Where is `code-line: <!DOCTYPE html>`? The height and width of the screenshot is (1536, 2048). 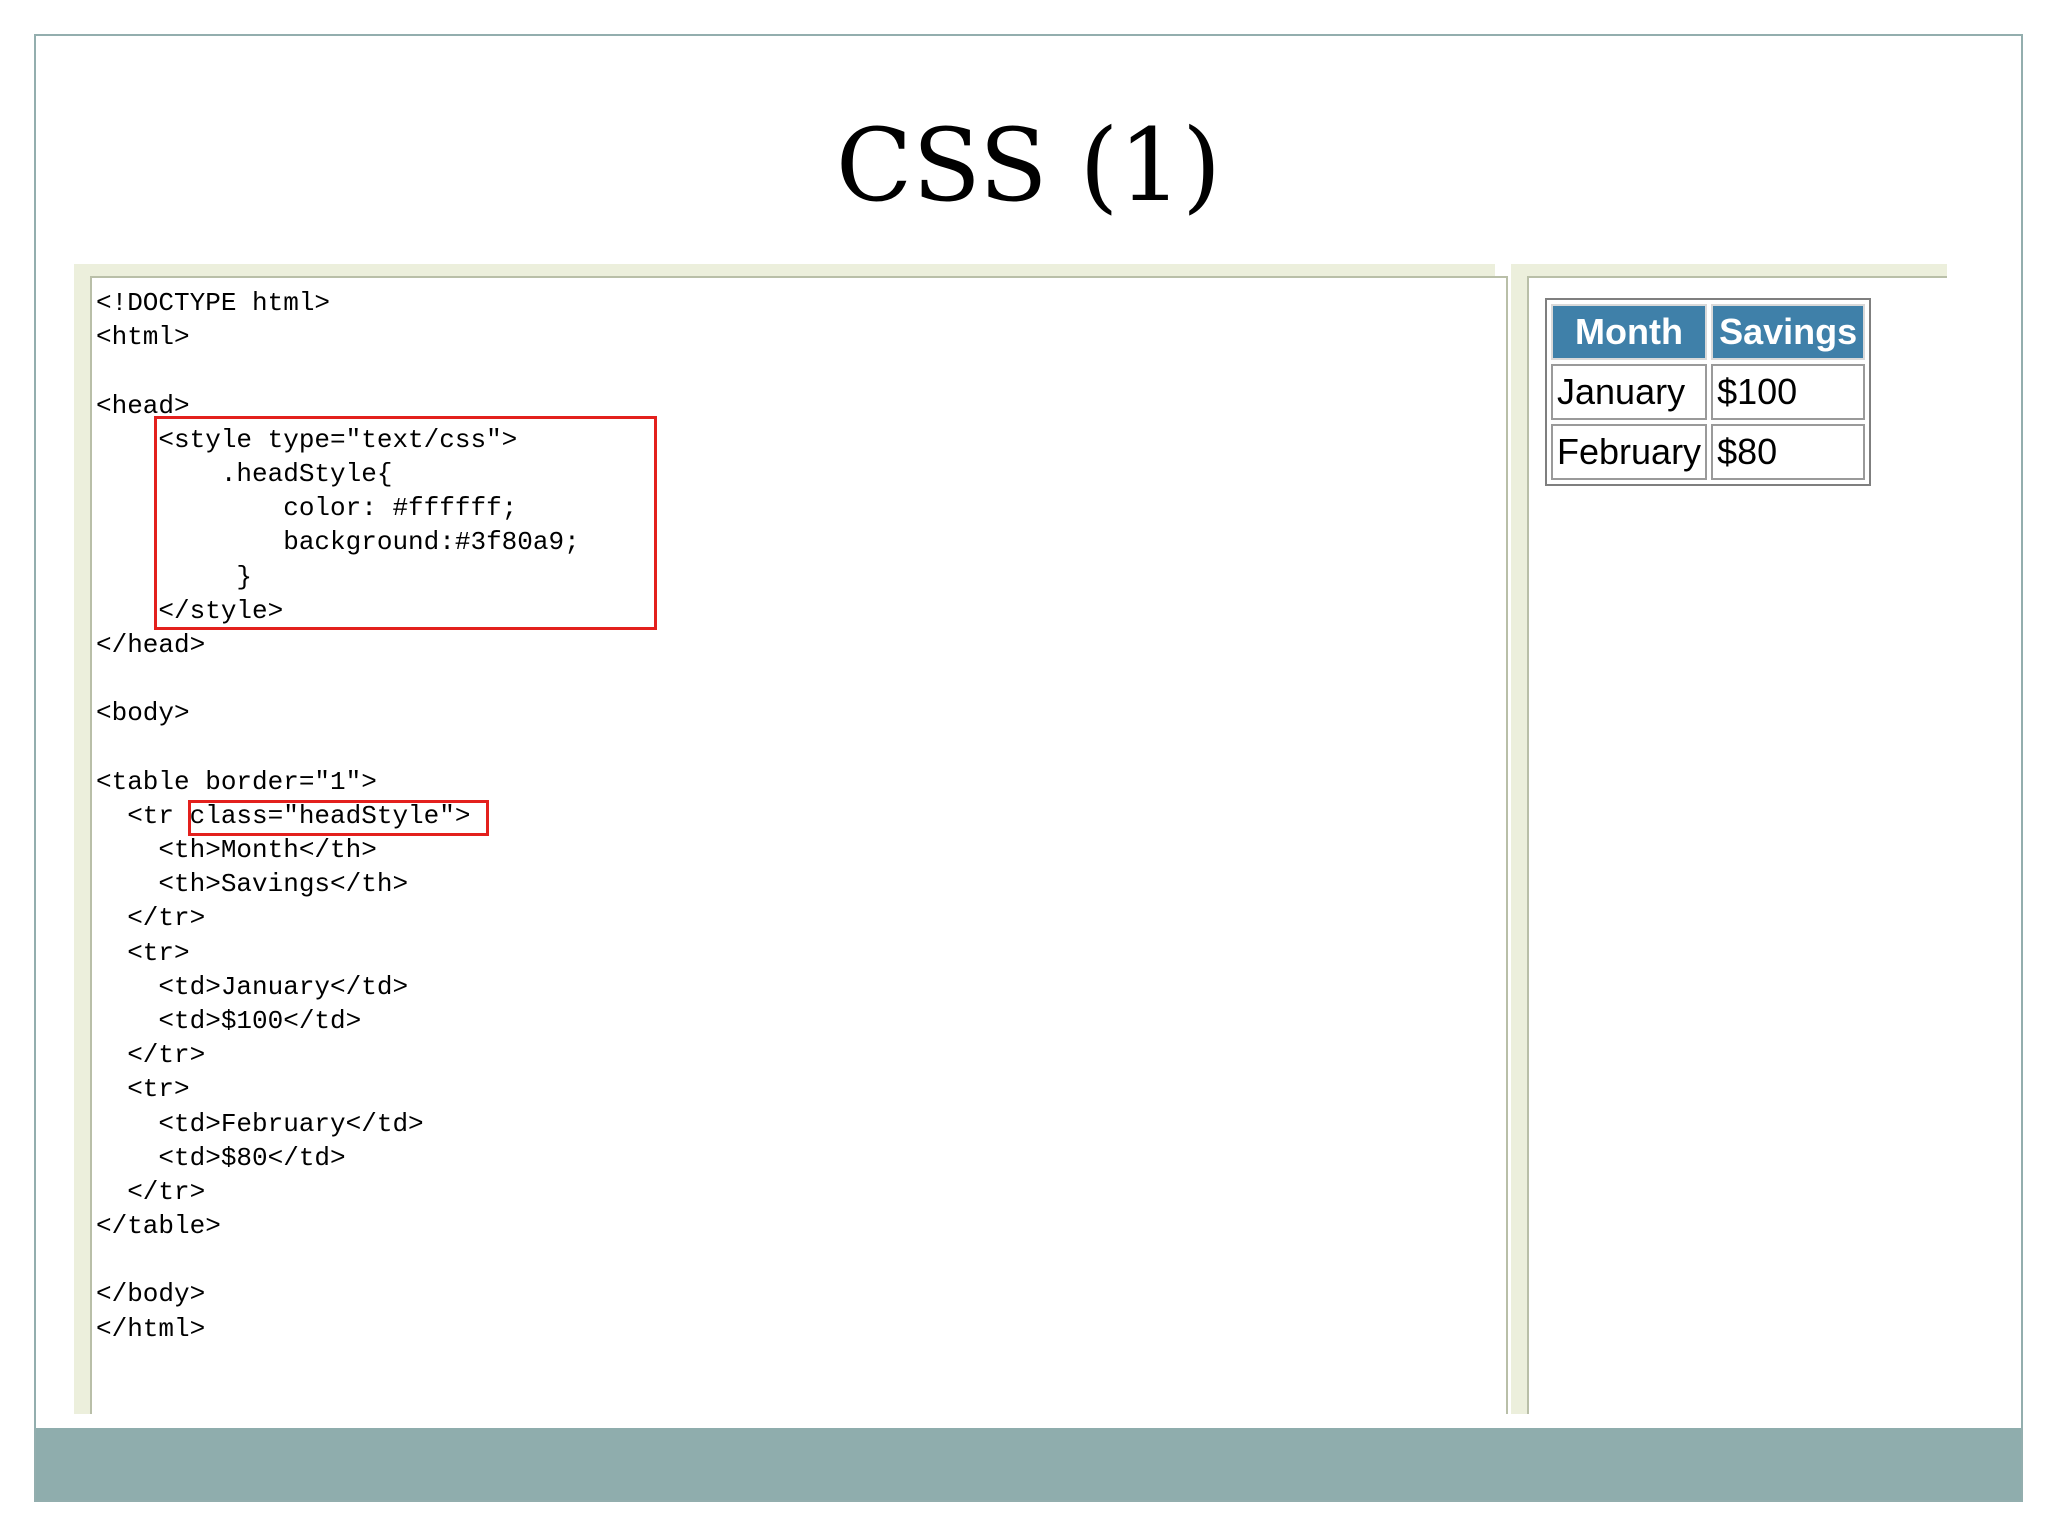
code-line: <!DOCTYPE html> is located at coordinates (213, 303).